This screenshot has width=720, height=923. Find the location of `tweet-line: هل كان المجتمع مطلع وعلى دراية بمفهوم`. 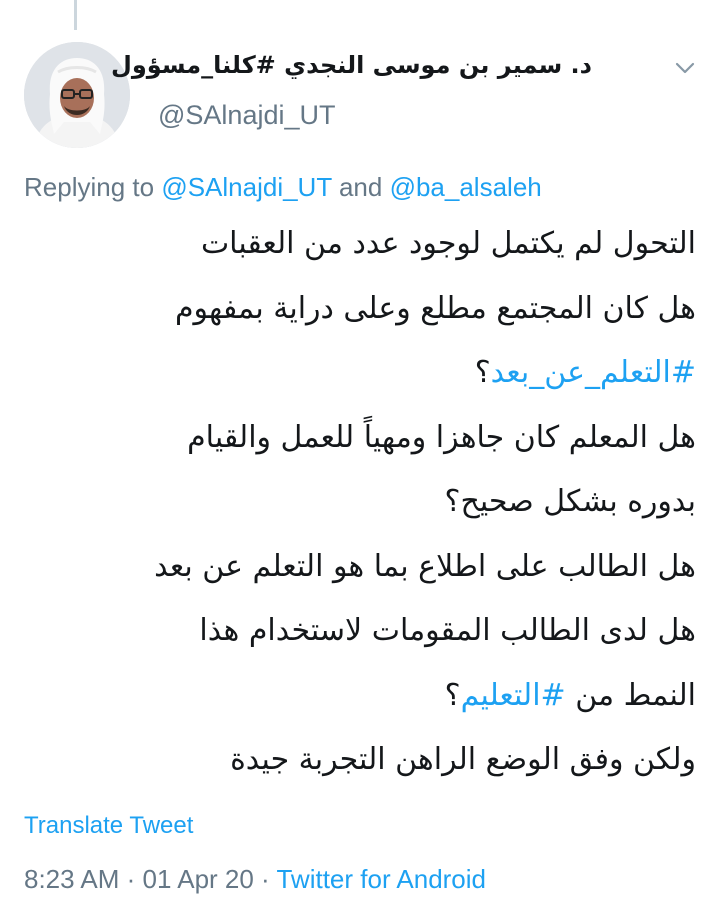

tweet-line: هل كان المجتمع مطلع وعلى دراية بمفهوم is located at coordinates (435, 308).